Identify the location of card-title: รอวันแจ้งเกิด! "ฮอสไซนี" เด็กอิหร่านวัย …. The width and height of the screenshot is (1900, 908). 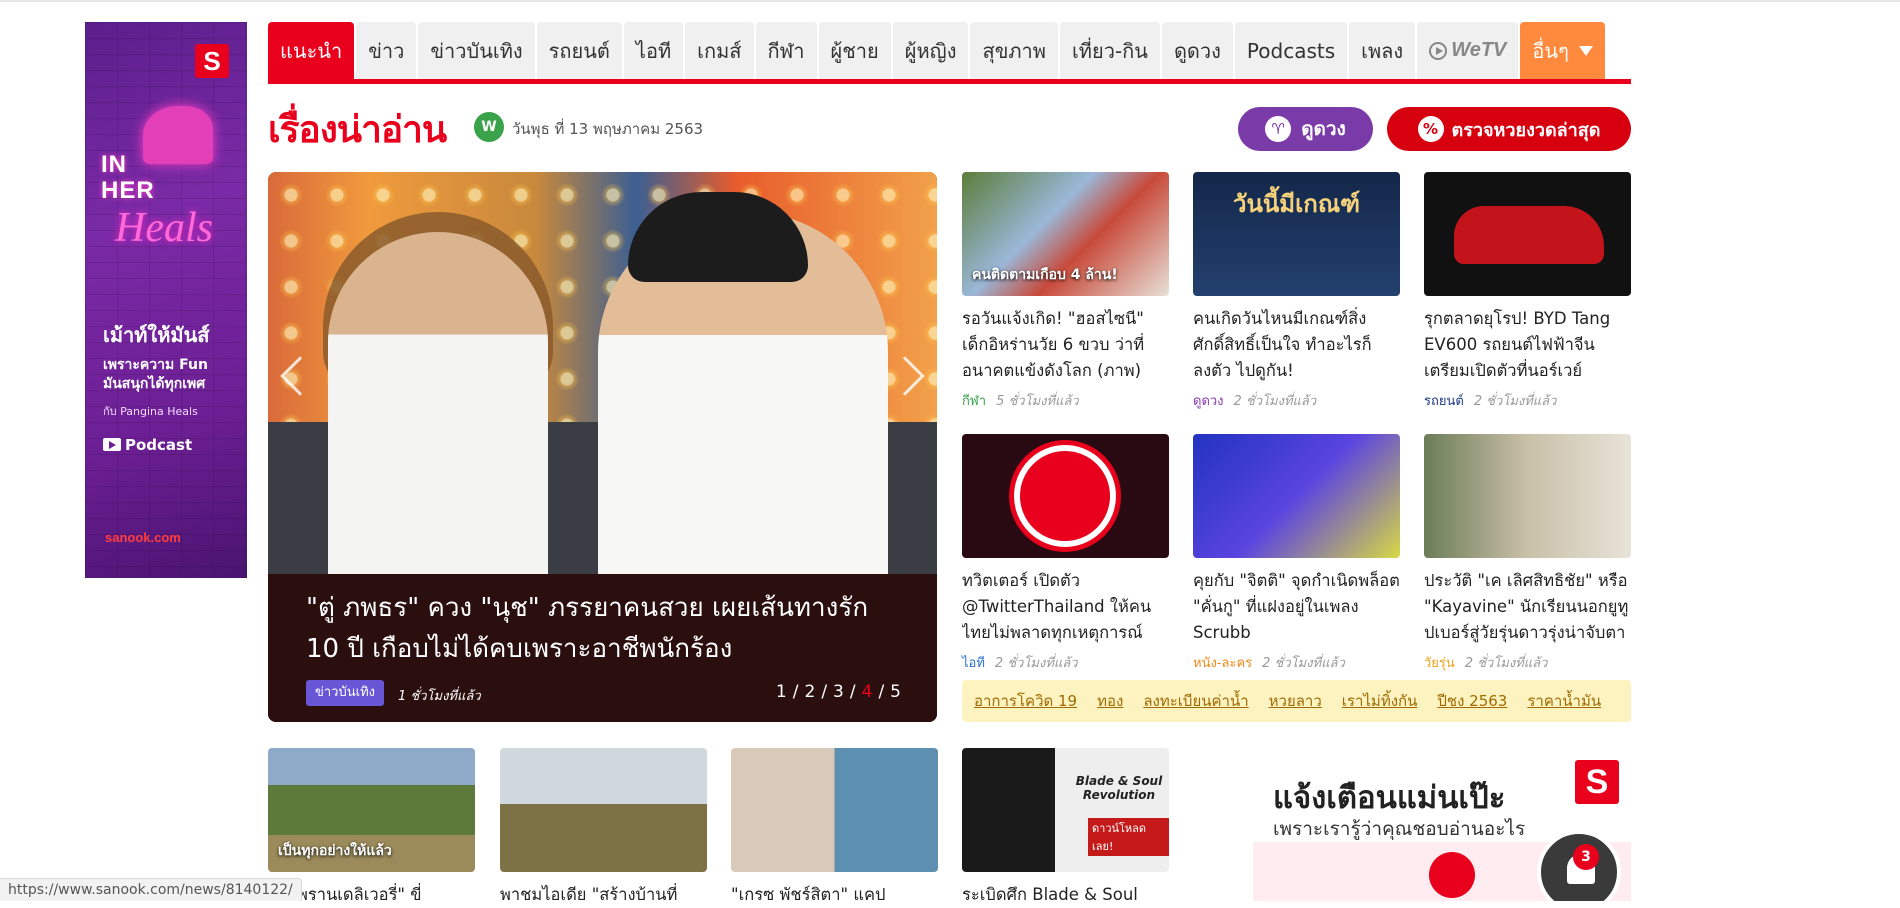
(1065, 345).